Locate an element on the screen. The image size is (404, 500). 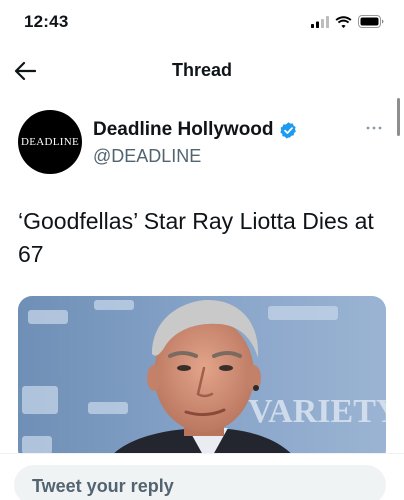
wifi-icon is located at coordinates (343, 21).